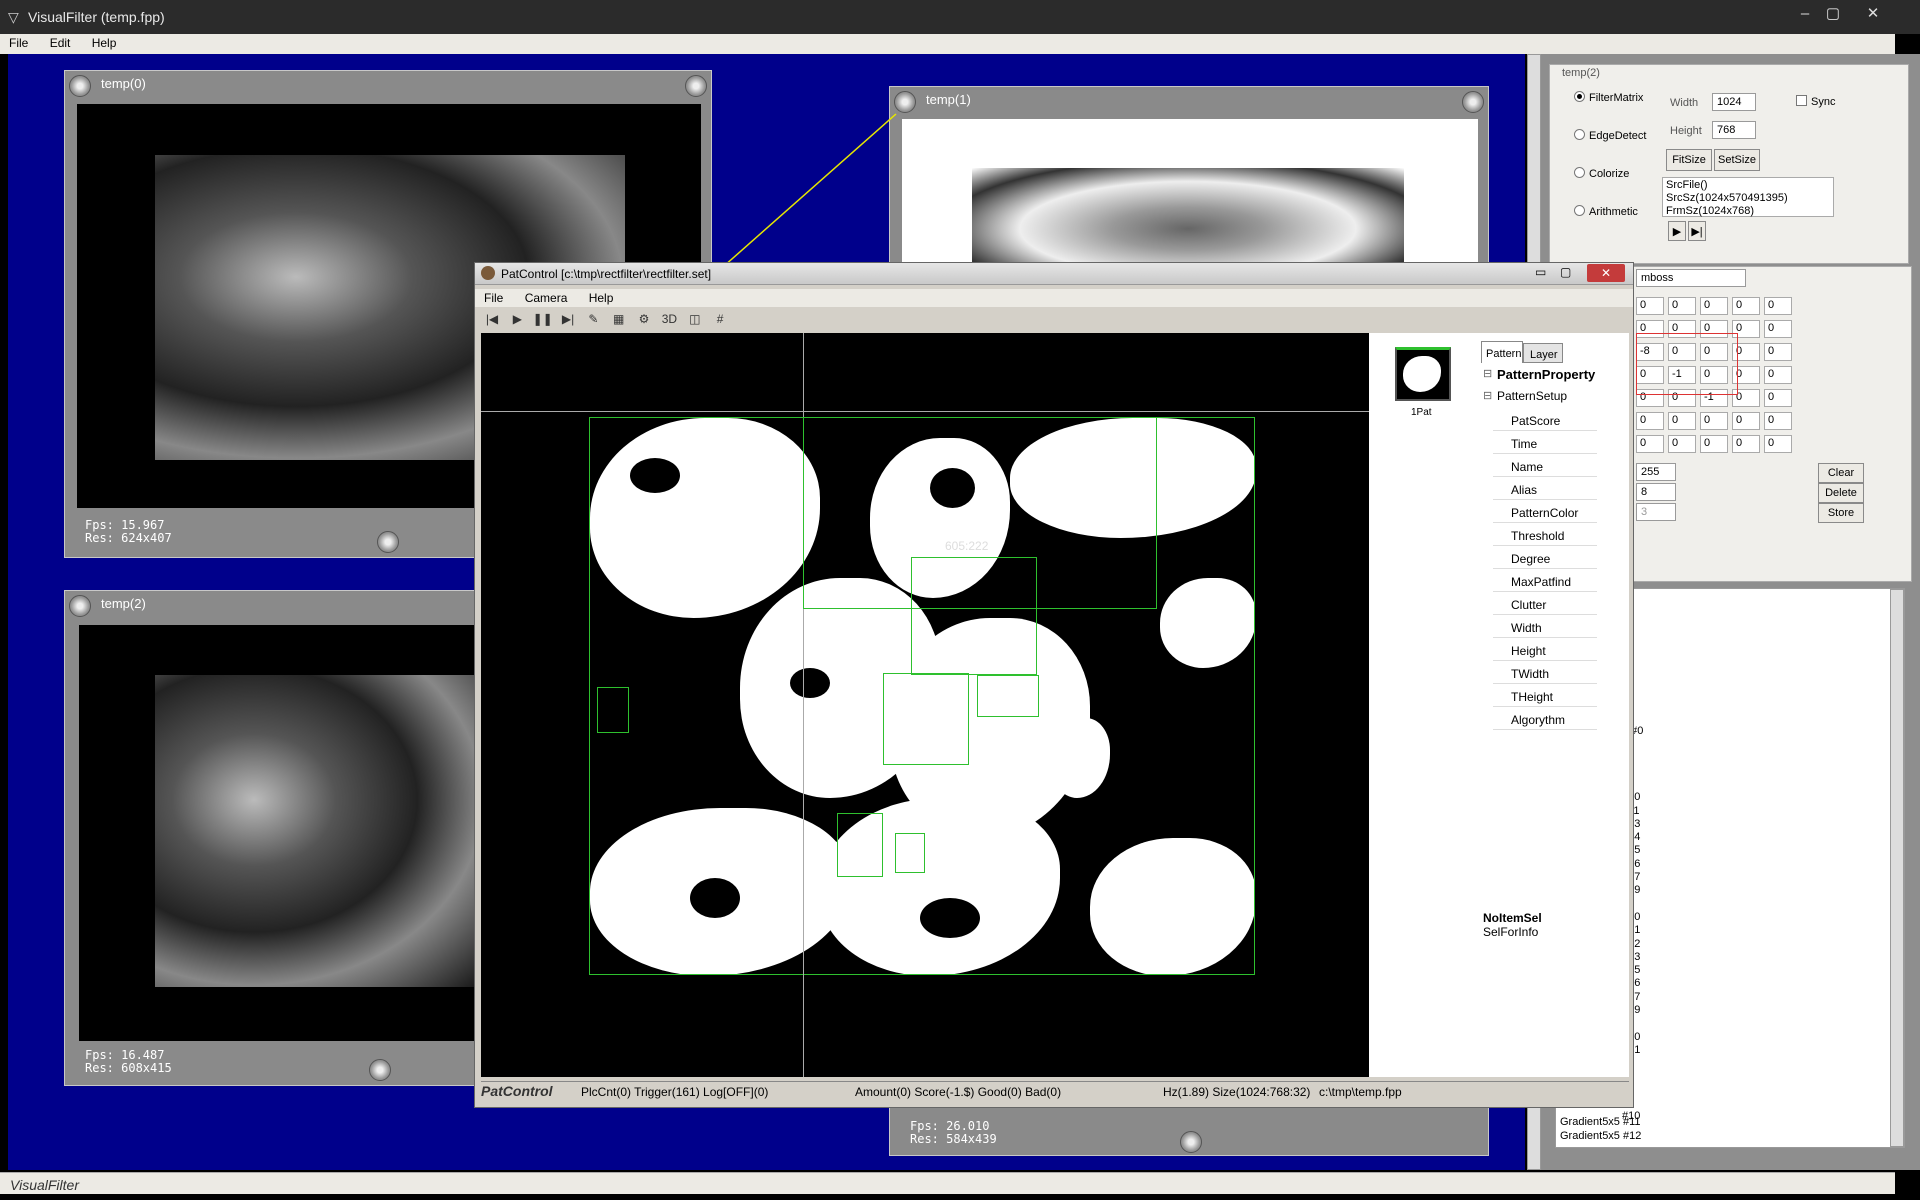  I want to click on list-item: Gradient5x5 #11, so click(1600, 1122).